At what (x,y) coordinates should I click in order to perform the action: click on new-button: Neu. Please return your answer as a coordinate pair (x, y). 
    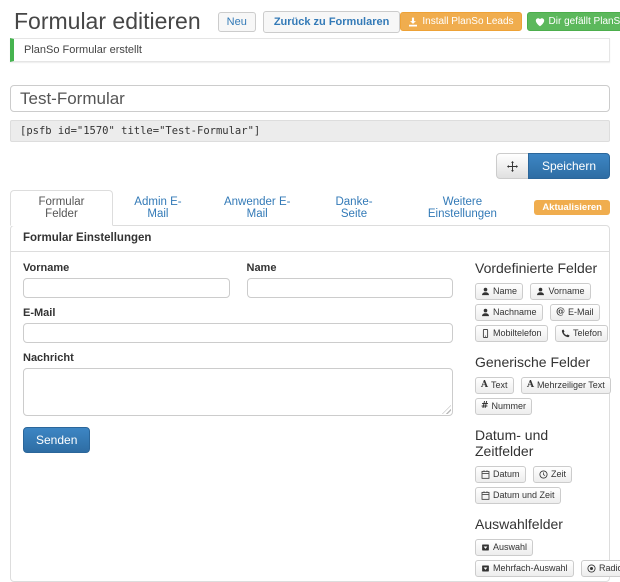
    Looking at the image, I should click on (236, 21).